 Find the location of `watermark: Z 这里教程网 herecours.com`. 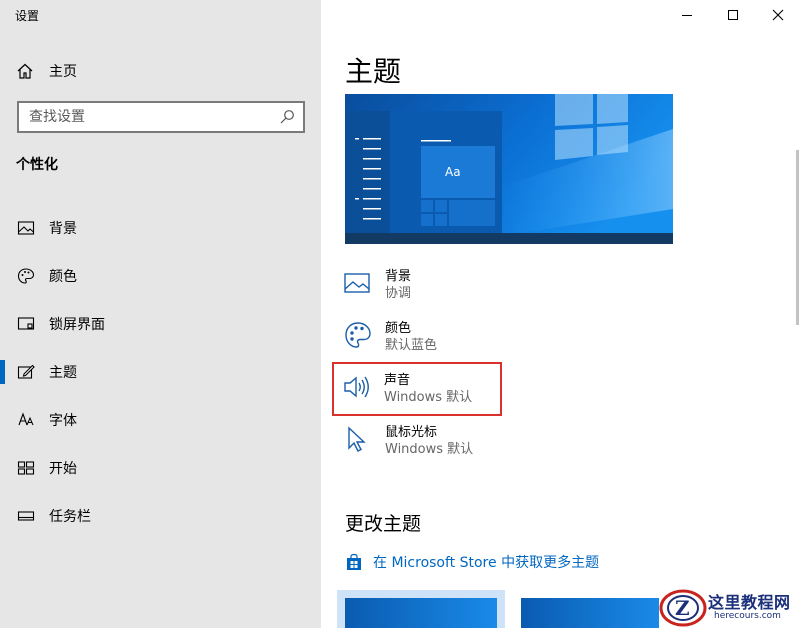

watermark: Z 这里教程网 herecours.com is located at coordinates (729, 606).